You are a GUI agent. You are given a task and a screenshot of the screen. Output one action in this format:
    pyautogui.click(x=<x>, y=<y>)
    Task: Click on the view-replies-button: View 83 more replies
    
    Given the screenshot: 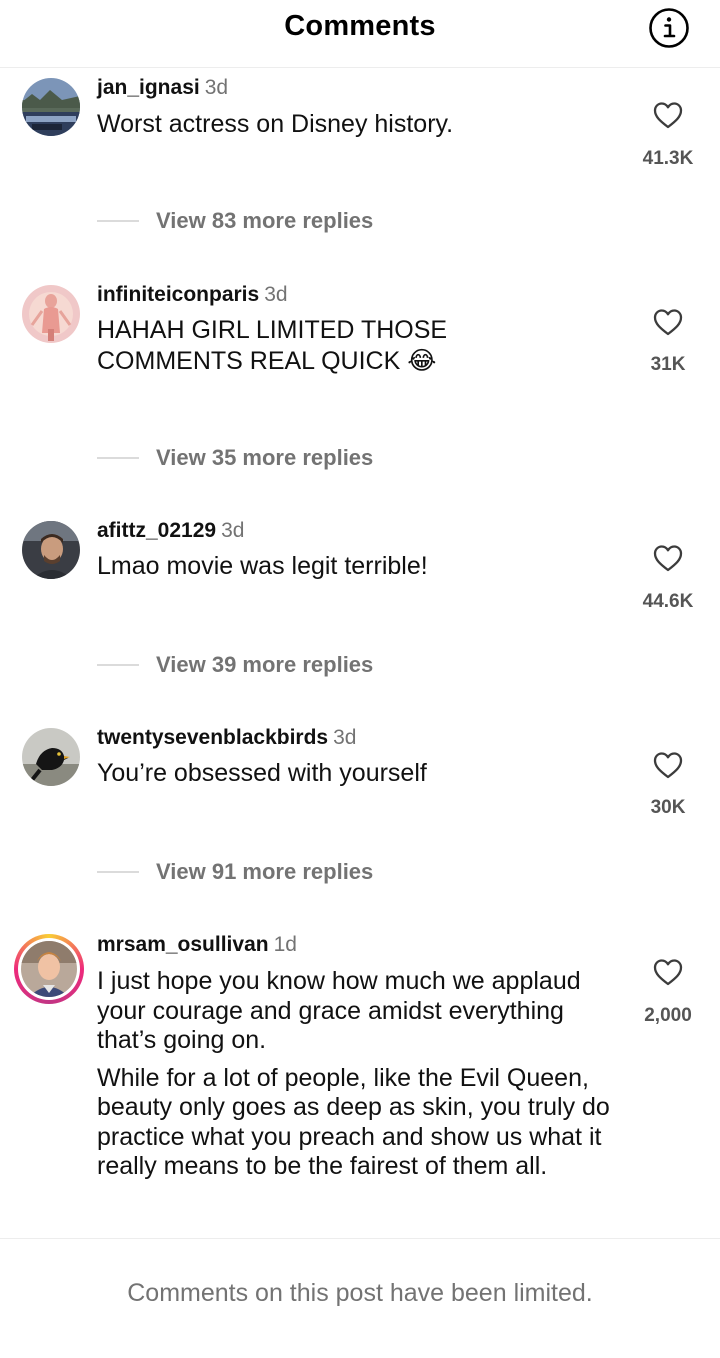 What is the action you would take?
    pyautogui.click(x=235, y=221)
    